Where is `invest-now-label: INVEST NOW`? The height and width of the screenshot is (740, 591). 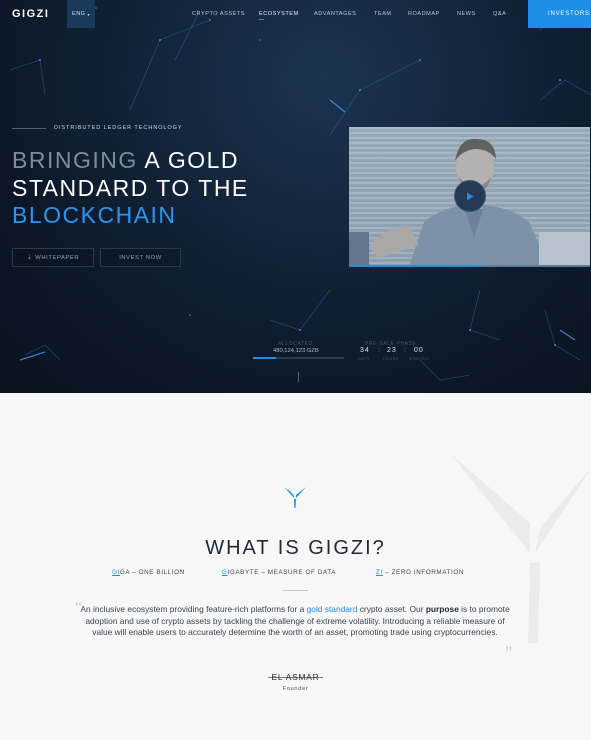 invest-now-label: INVEST NOW is located at coordinates (140, 257).